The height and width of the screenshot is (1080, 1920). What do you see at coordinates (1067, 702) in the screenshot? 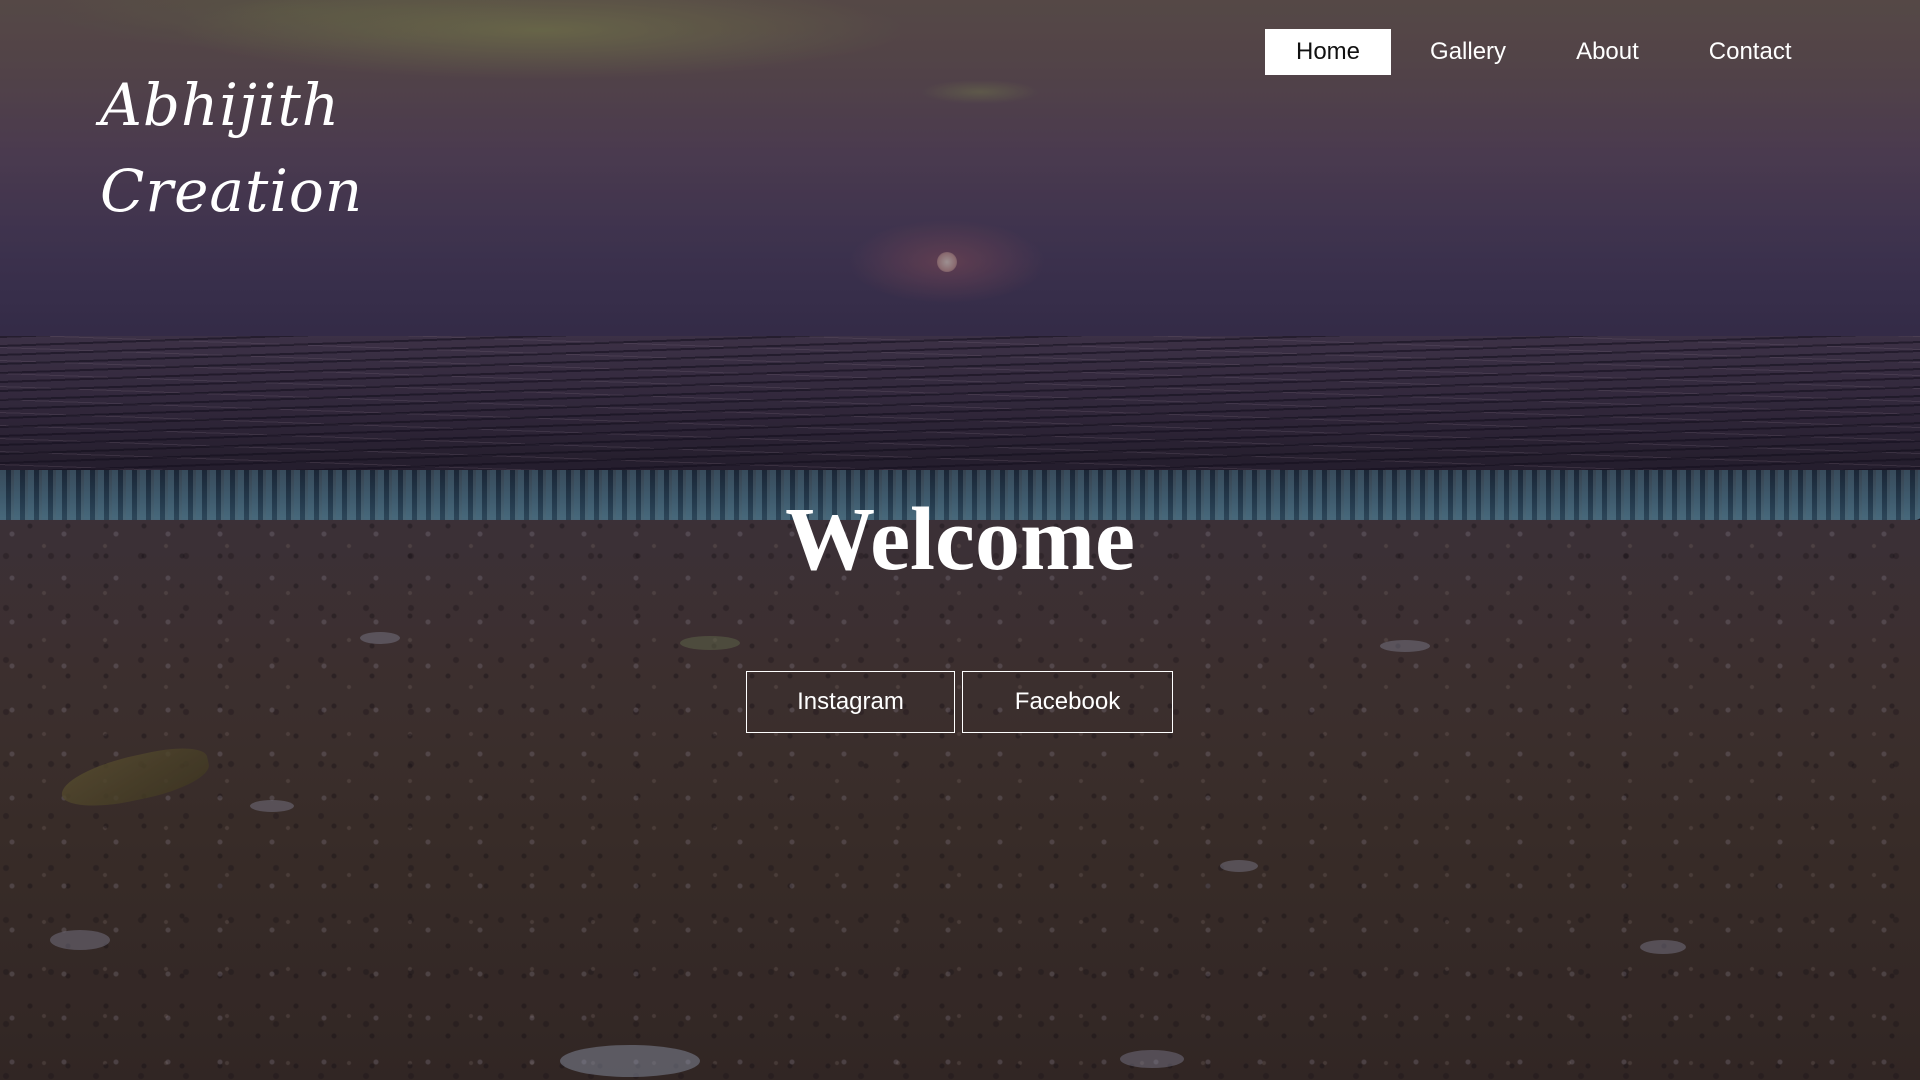
I see `facebook-button: Facebook` at bounding box center [1067, 702].